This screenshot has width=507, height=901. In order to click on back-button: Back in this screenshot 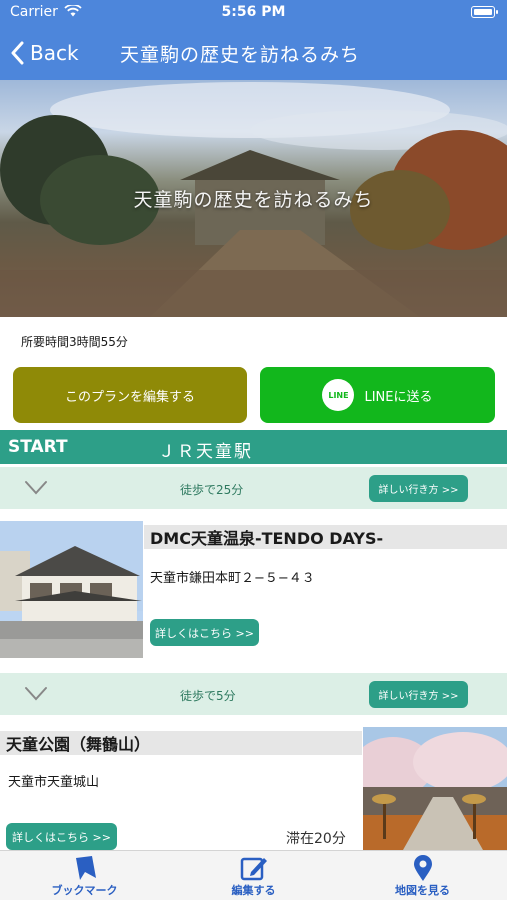, I will do `click(44, 53)`.